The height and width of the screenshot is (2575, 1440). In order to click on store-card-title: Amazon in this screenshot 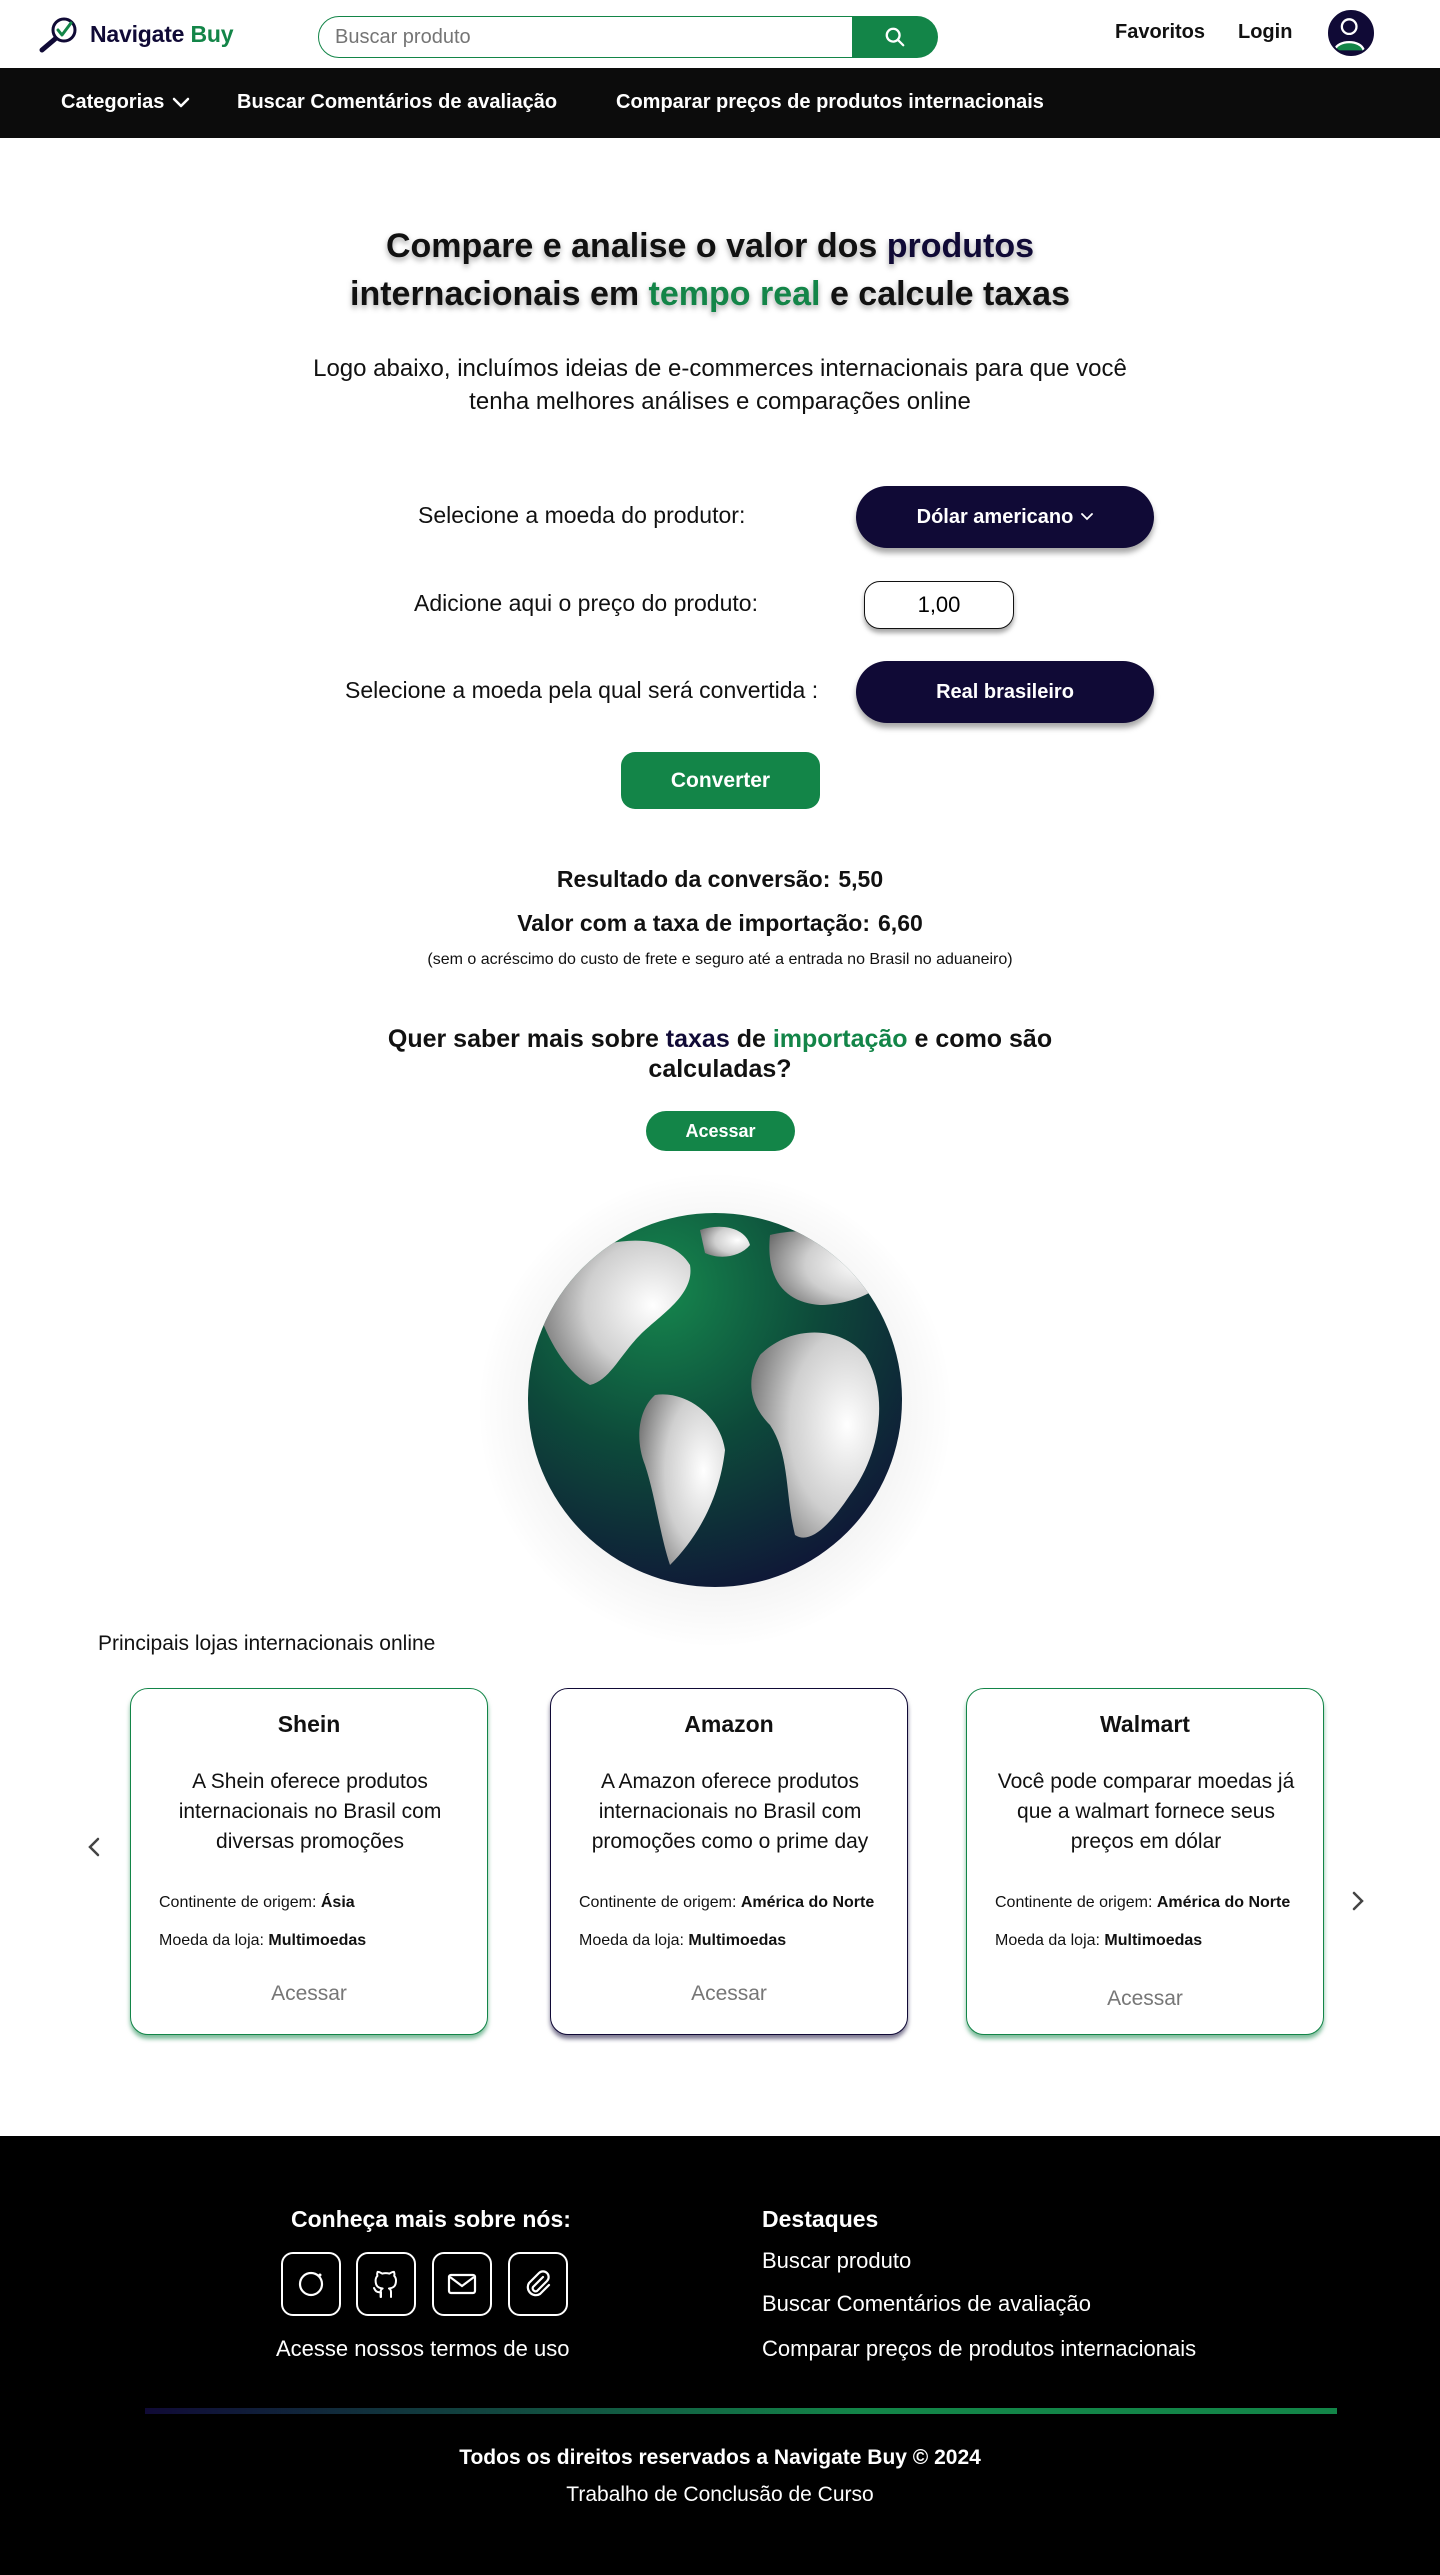, I will do `click(729, 1724)`.